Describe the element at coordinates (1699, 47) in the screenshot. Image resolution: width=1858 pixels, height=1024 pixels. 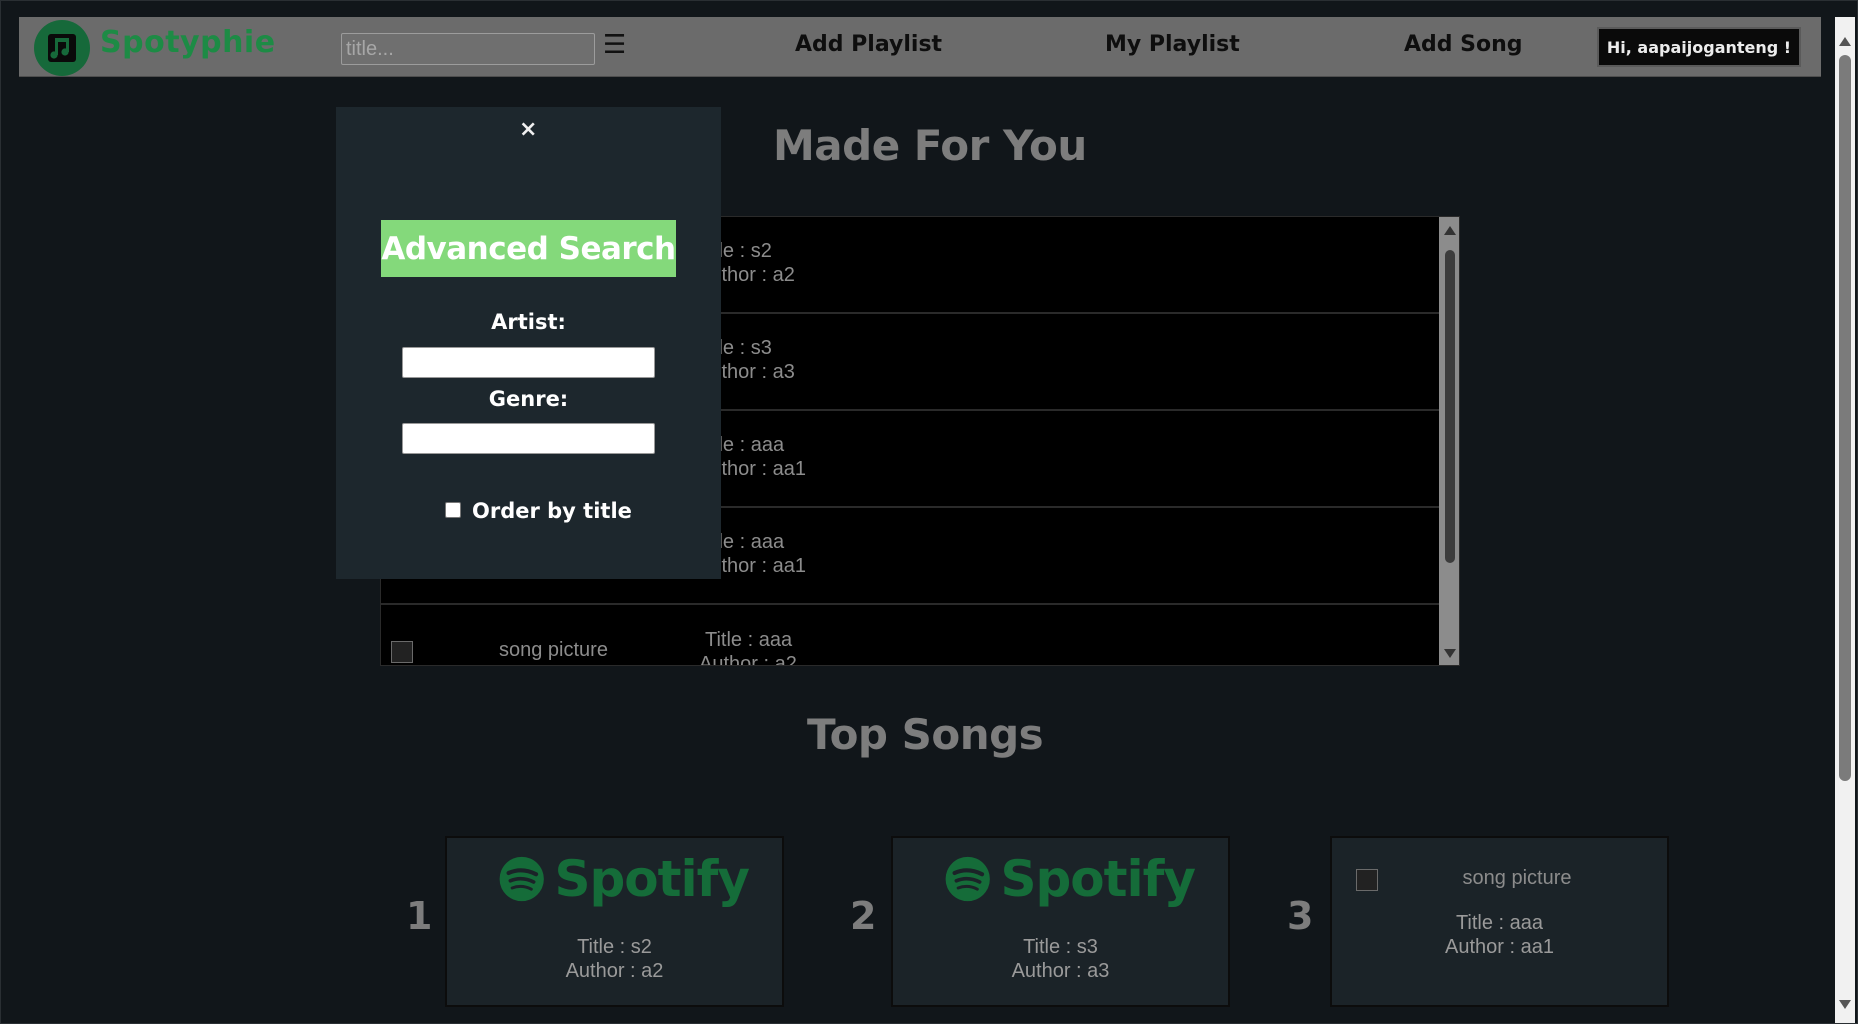
I see `user-menu-button: Hi, aapaijoganteng !` at that location.